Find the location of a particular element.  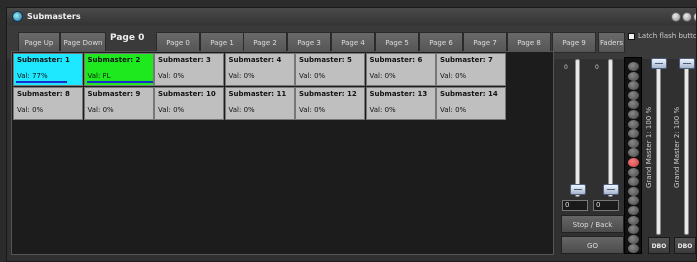

submaster-name: Submaster: 6 is located at coordinates (396, 60).